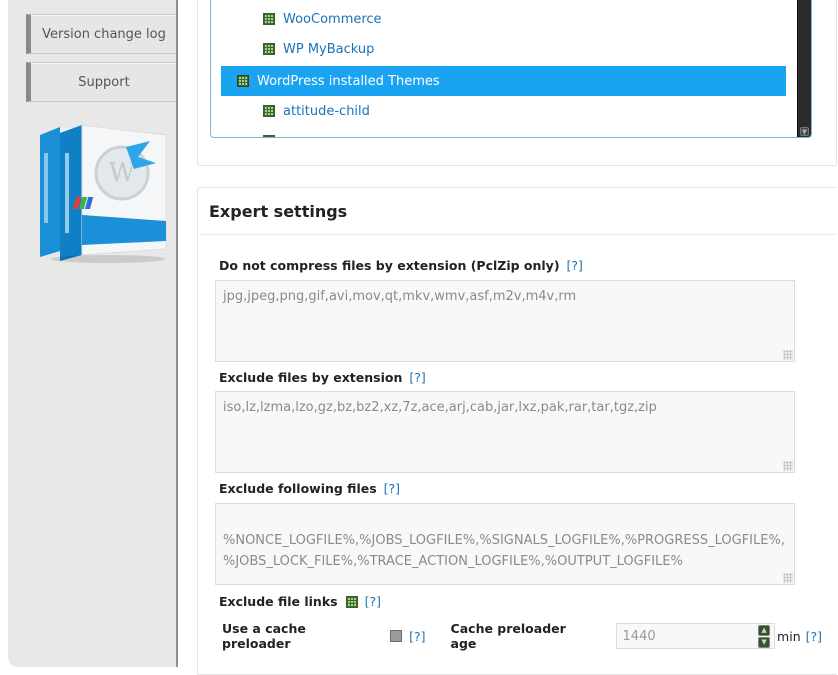 This screenshot has width=838, height=675. Describe the element at coordinates (413, 131) in the screenshot. I see `tree-item-partial` at that location.